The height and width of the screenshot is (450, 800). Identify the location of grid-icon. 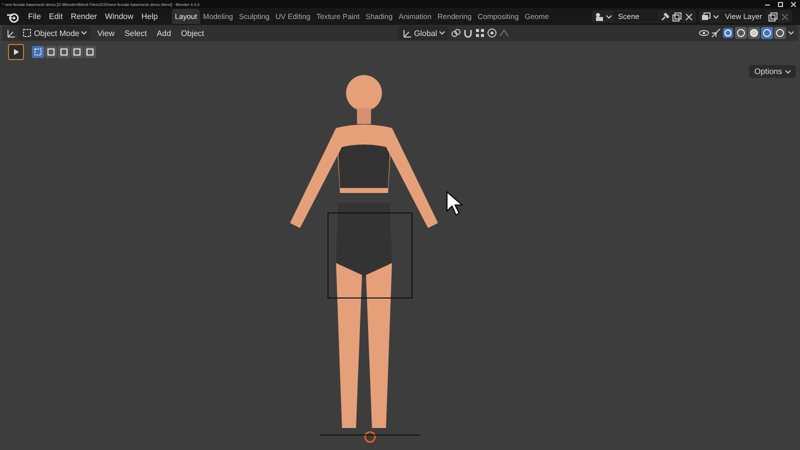
(480, 33).